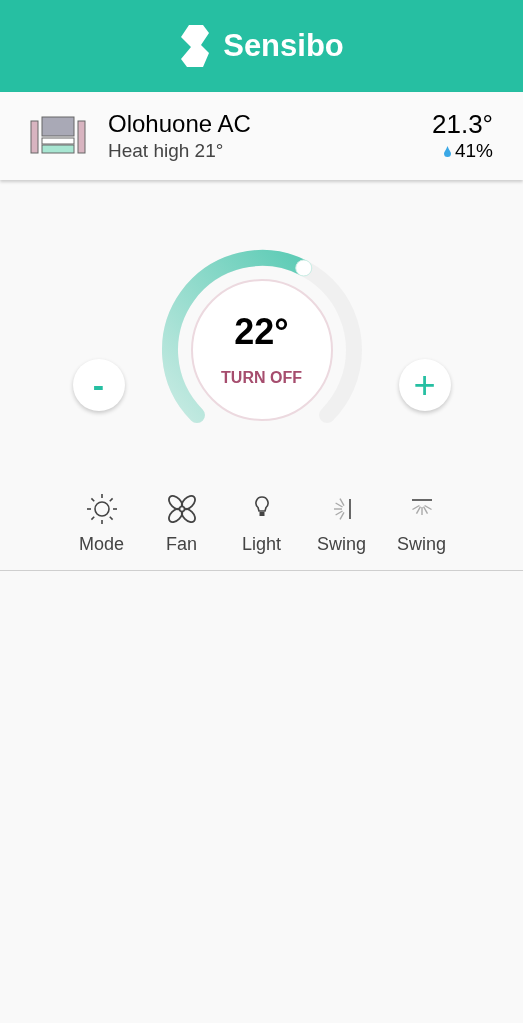 The height and width of the screenshot is (1023, 523). I want to click on room-temperature: 21.3°, so click(462, 124).